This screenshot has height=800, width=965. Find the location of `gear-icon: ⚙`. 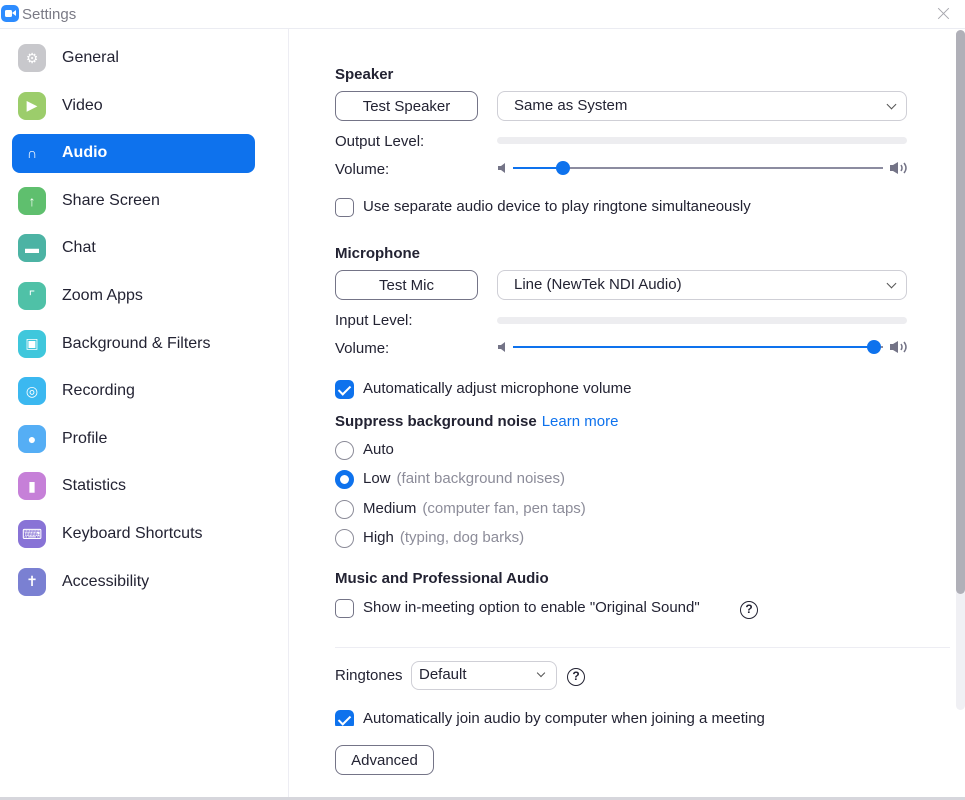

gear-icon: ⚙ is located at coordinates (32, 58).